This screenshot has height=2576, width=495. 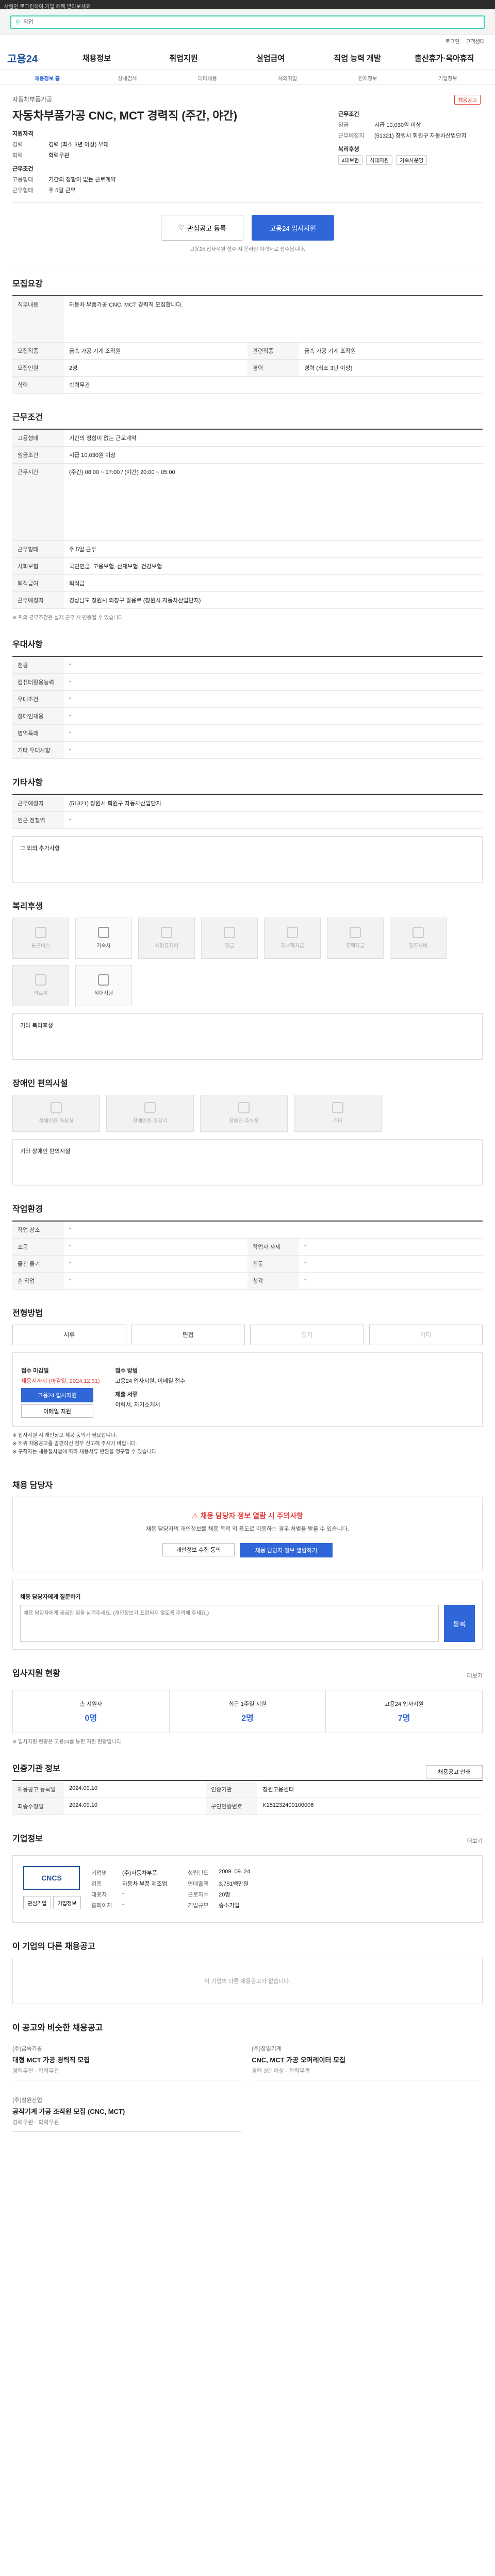 I want to click on sub-nav: 채용정보 홈 상세검색 테마채용 해외취업 인재정보 기업정보, so click(x=247, y=77).